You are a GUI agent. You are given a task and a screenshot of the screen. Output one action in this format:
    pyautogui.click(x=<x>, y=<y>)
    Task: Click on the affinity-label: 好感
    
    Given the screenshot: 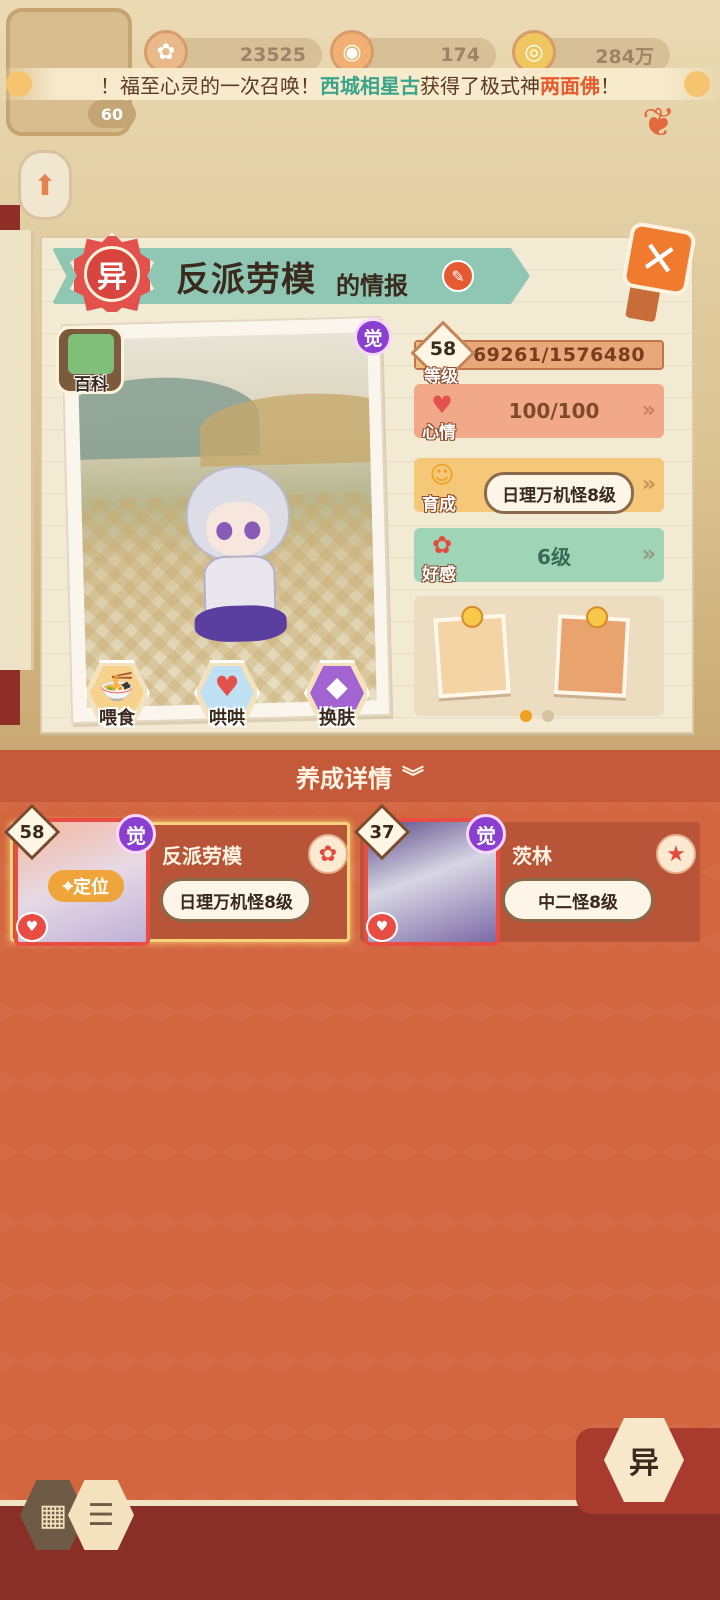 What is the action you would take?
    pyautogui.click(x=439, y=575)
    